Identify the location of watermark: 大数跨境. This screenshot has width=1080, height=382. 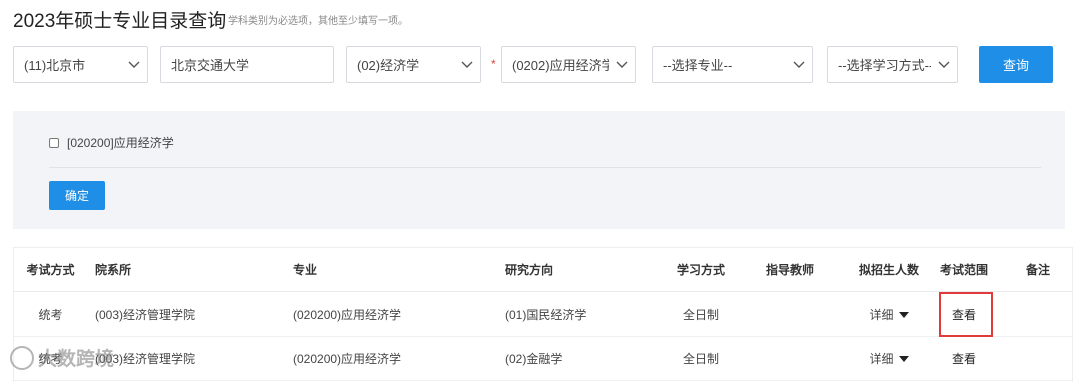
(62, 357).